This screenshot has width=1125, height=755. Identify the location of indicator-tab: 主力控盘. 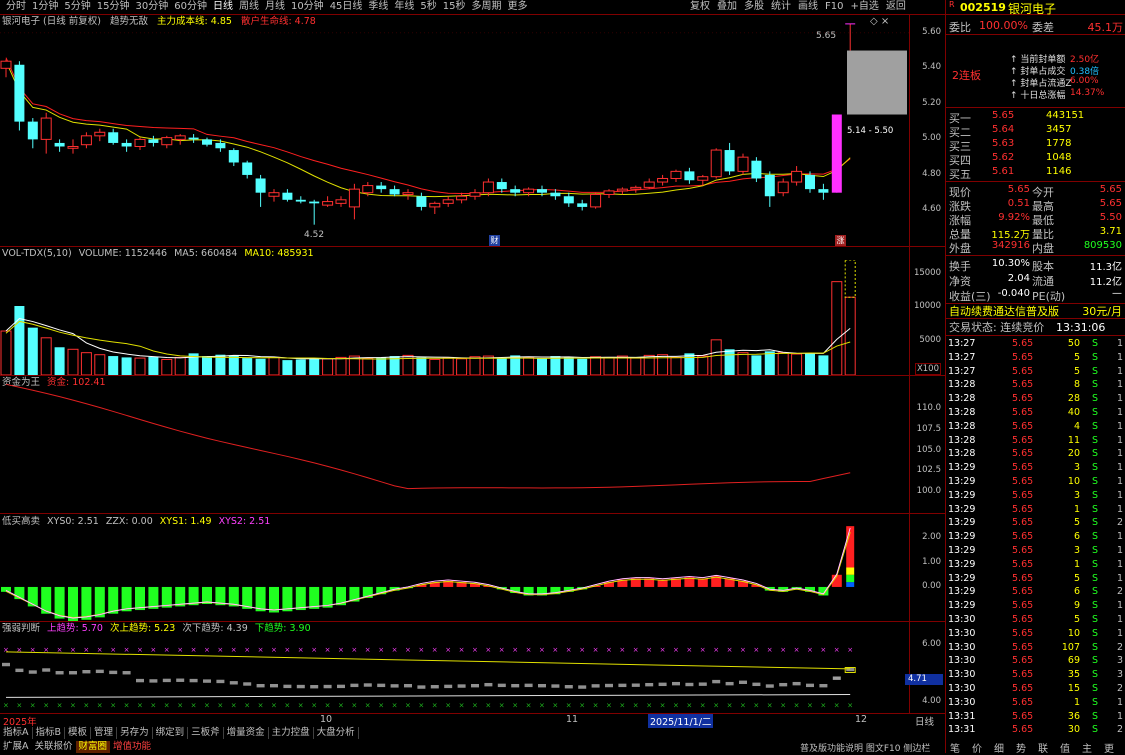
(291, 733).